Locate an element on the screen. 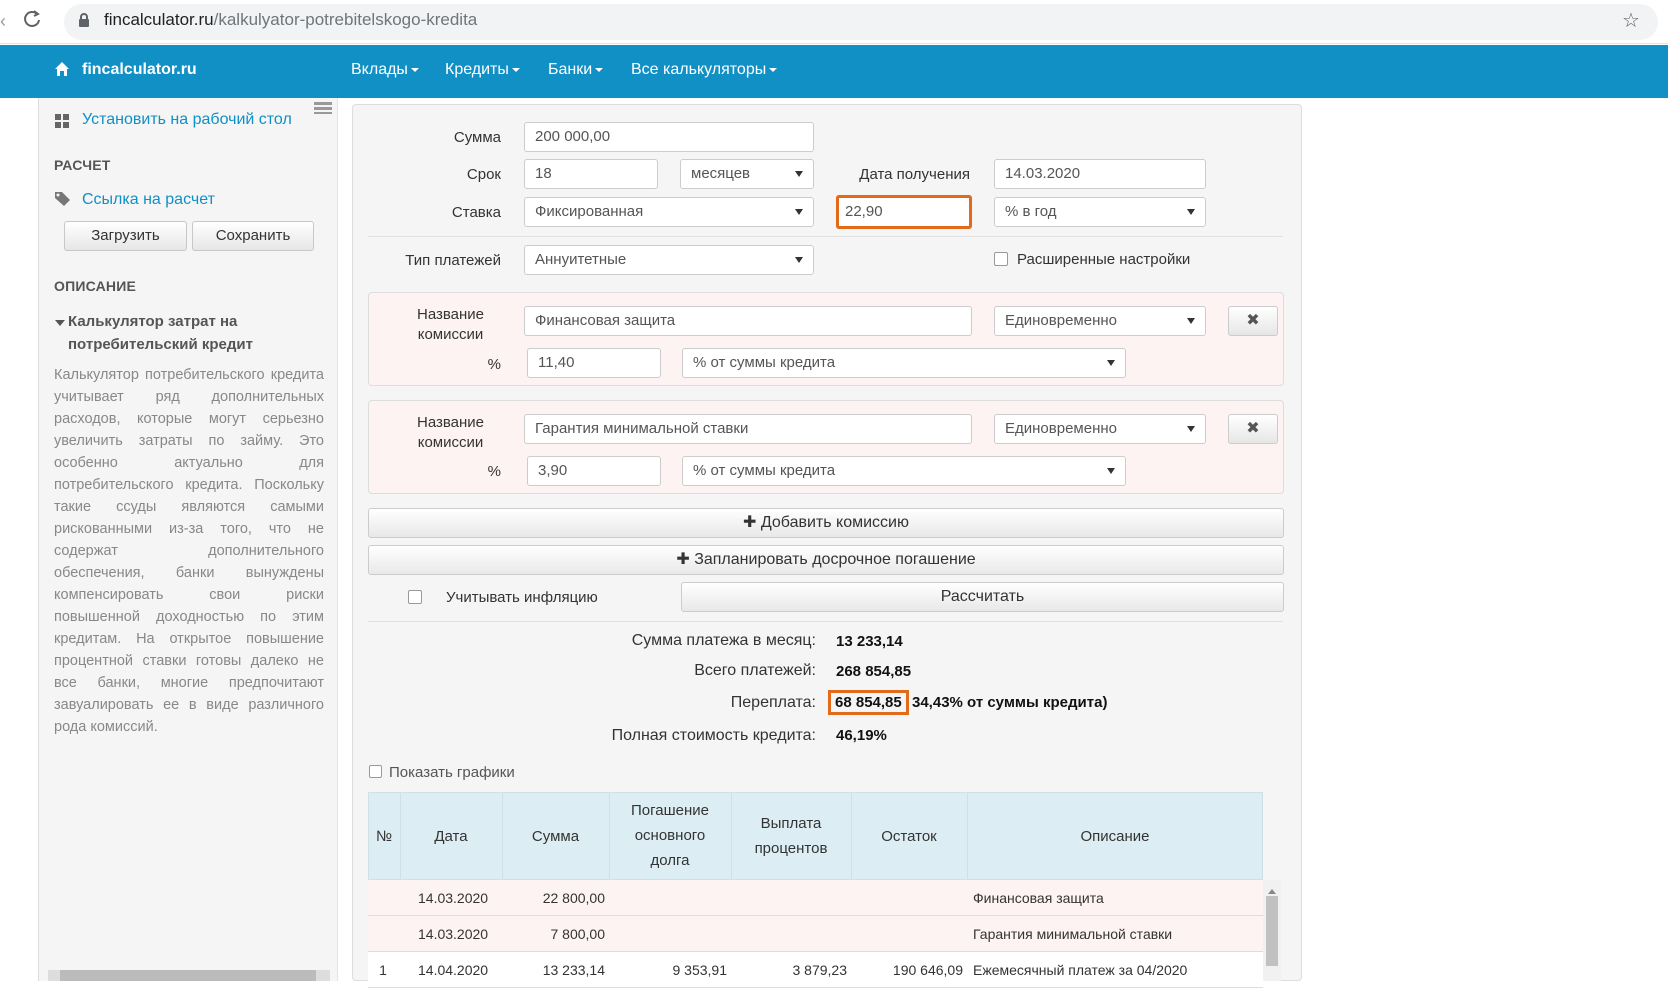 The image size is (1668, 988). sum-label: Сумма is located at coordinates (477, 137).